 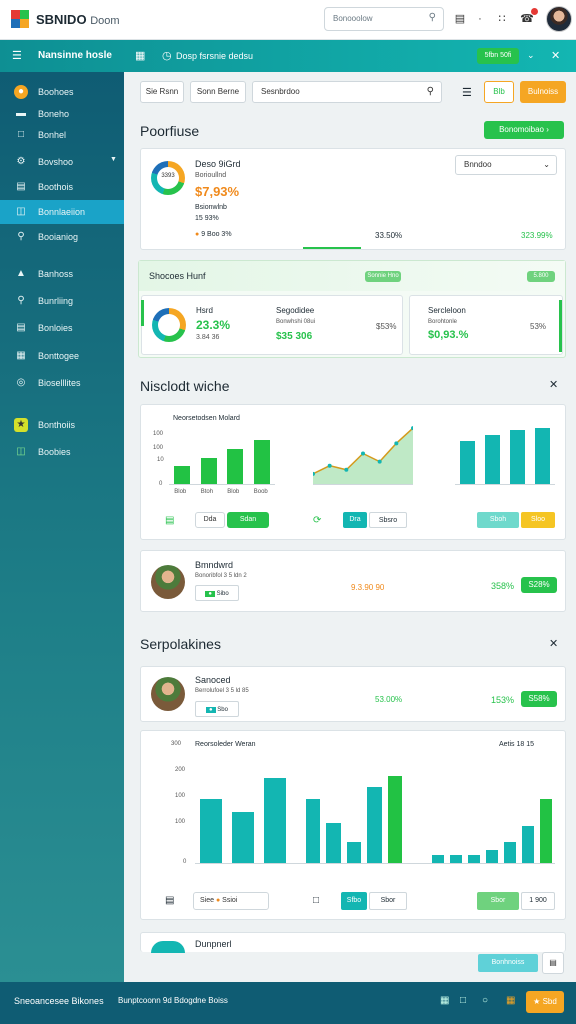 What do you see at coordinates (485, 1000) in the screenshot?
I see `chat-icon: ○` at bounding box center [485, 1000].